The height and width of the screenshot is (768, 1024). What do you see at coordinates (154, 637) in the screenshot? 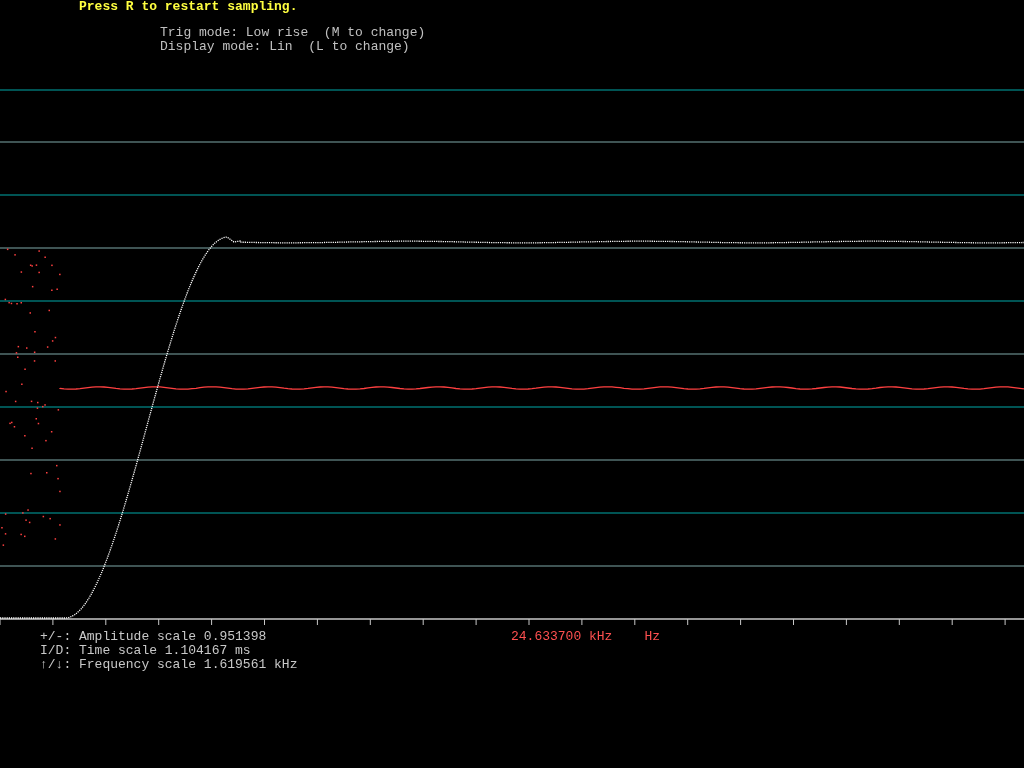
I see `scale-line: +/-: Amplitude scale 0.951398` at bounding box center [154, 637].